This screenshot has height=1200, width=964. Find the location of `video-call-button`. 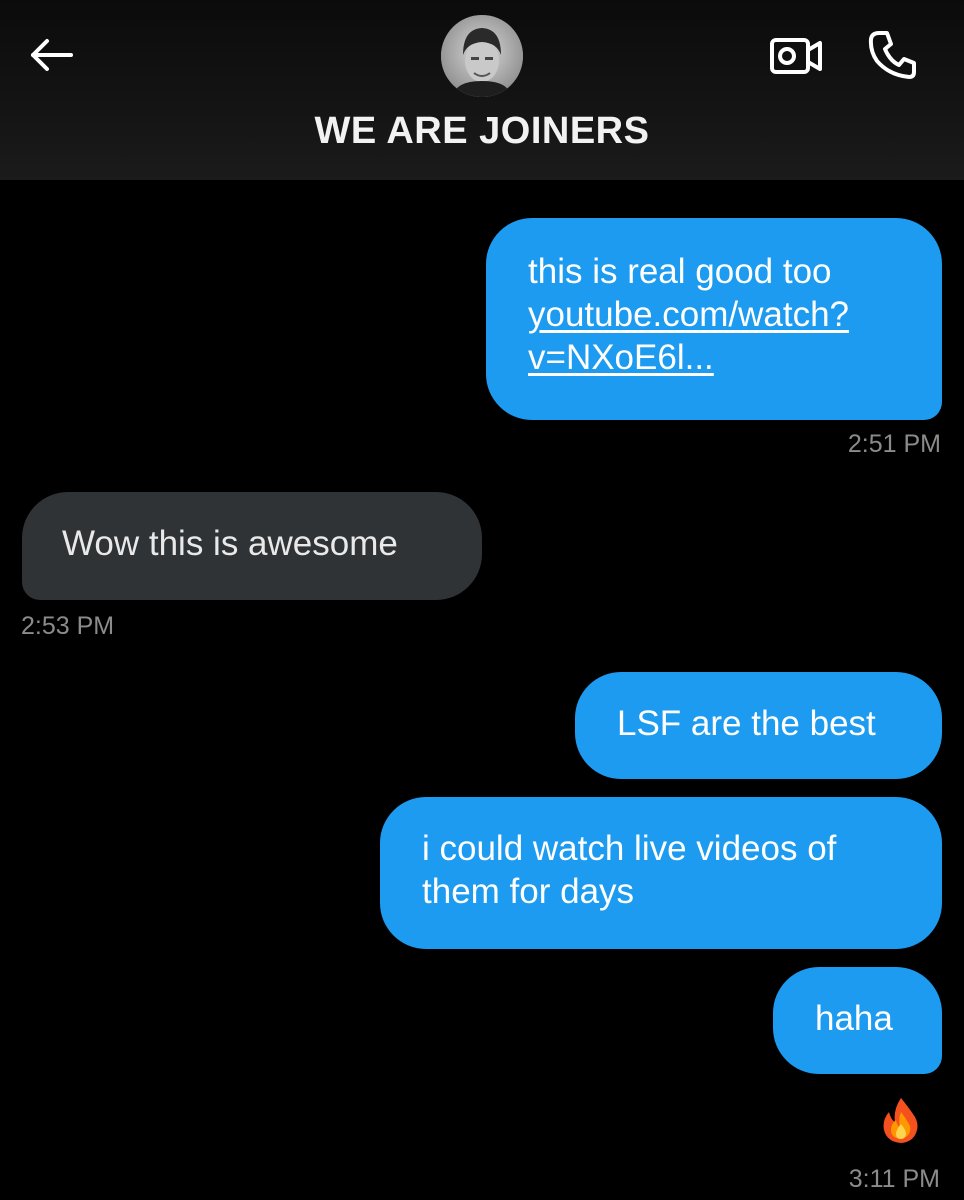

video-call-button is located at coordinates (796, 56).